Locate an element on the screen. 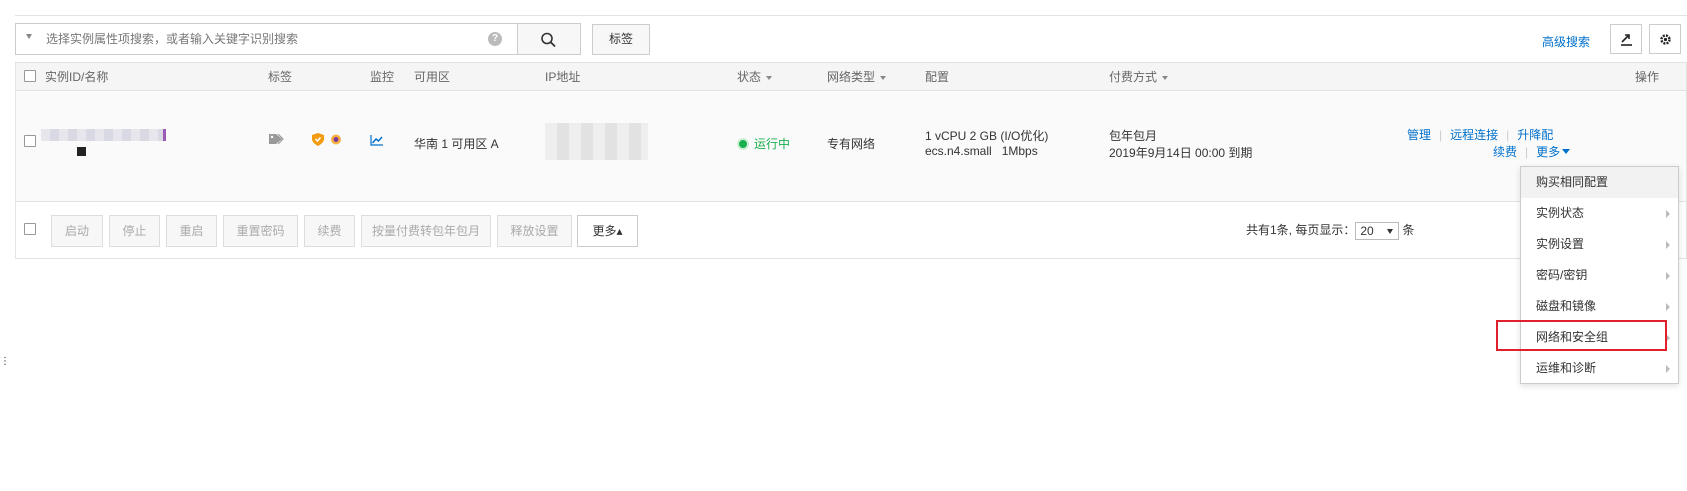 The width and height of the screenshot is (1687, 491). column-zone: 可用区 is located at coordinates (432, 77).